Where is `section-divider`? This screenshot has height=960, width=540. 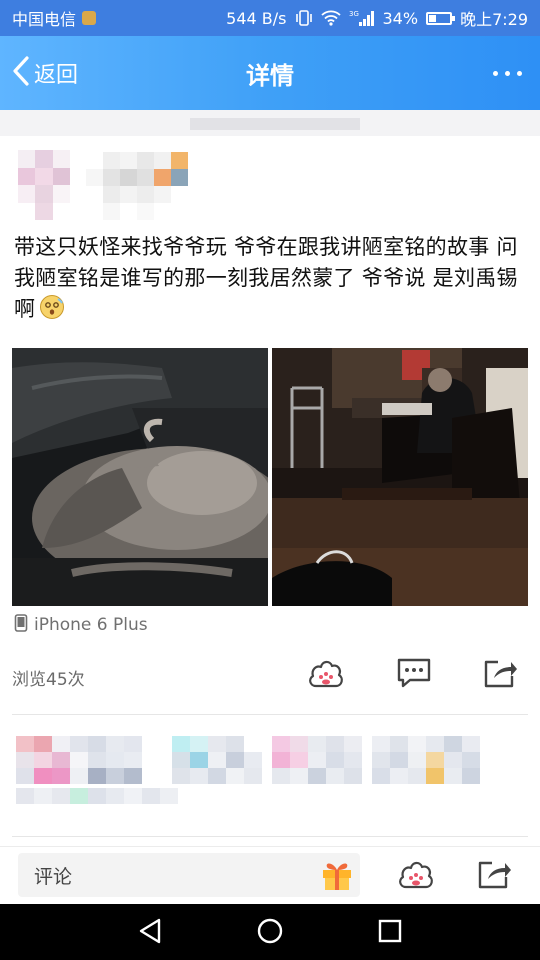 section-divider is located at coordinates (270, 123).